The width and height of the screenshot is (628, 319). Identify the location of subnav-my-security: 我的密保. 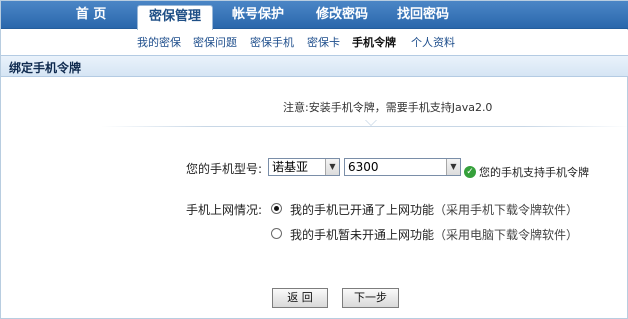
(159, 42).